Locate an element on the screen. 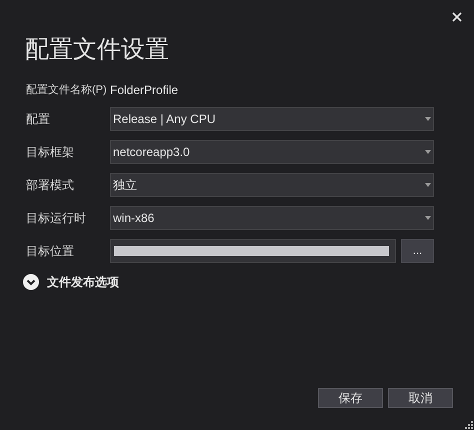 This screenshot has height=430, width=474. field-label: 配置 is located at coordinates (38, 119).